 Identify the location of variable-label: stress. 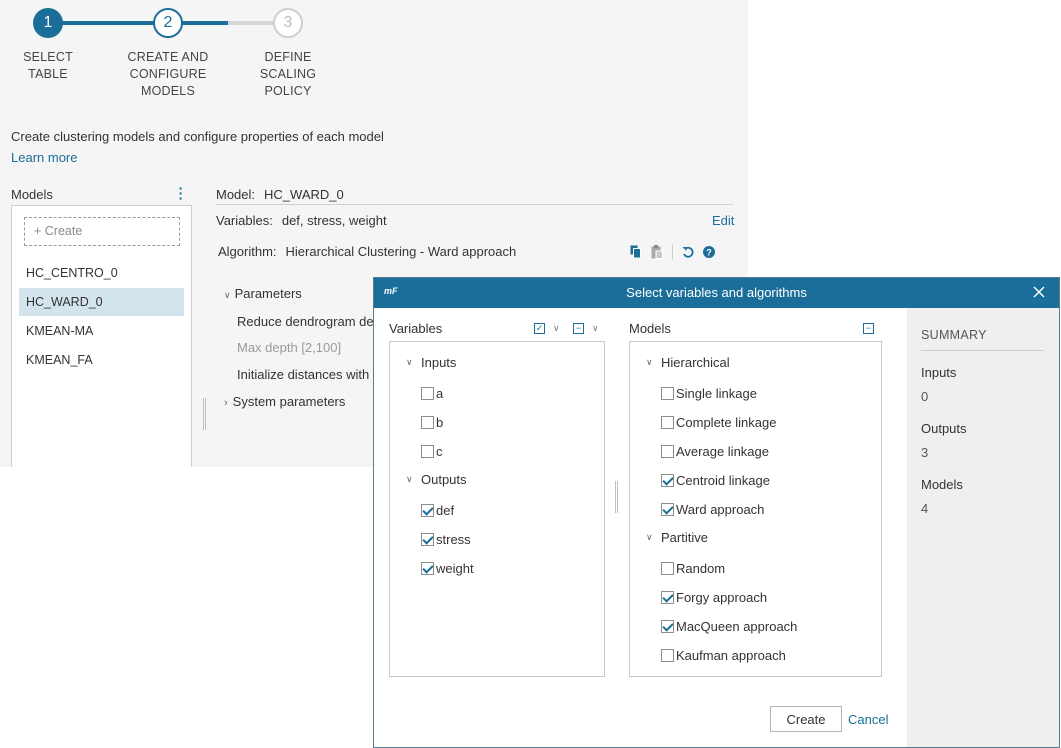
(453, 539).